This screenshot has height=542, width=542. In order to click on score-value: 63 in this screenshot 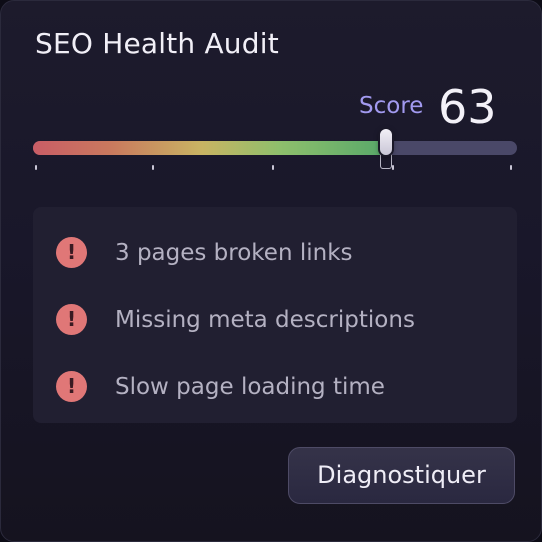, I will do `click(467, 107)`.